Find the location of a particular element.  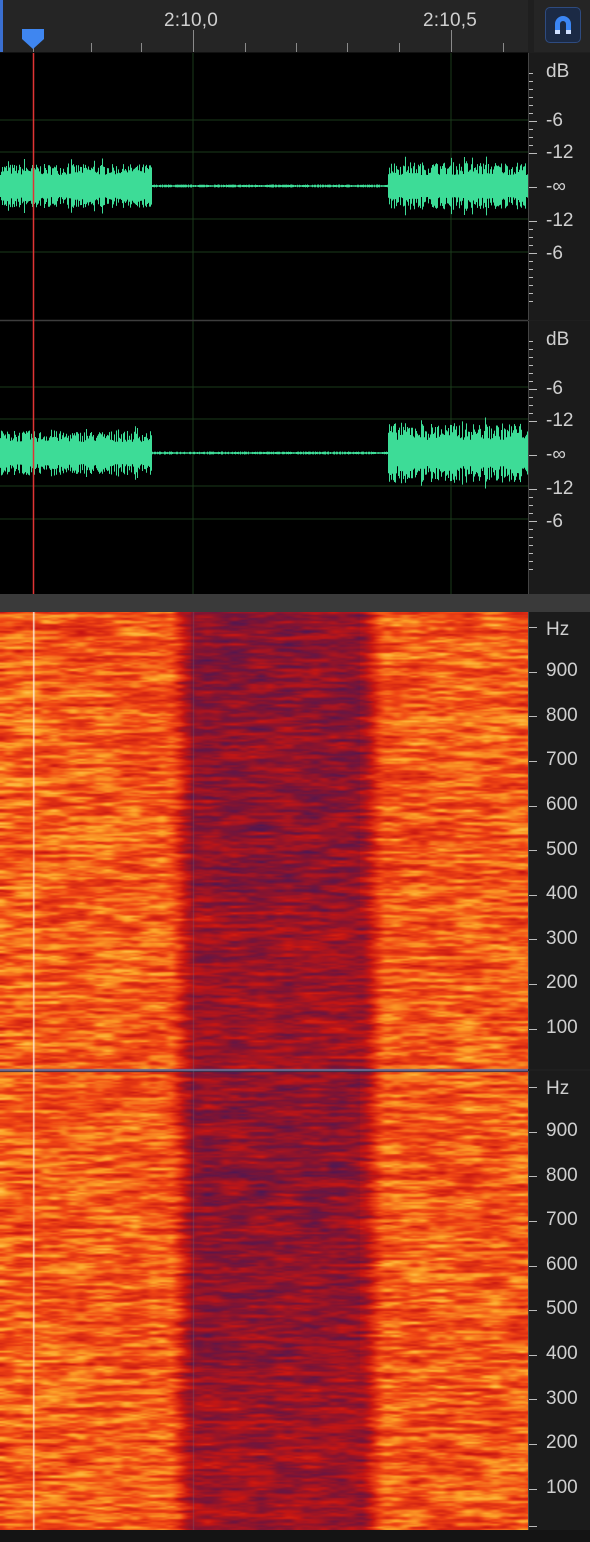

time-label-2-10-5: 2:10,5 is located at coordinates (450, 20).